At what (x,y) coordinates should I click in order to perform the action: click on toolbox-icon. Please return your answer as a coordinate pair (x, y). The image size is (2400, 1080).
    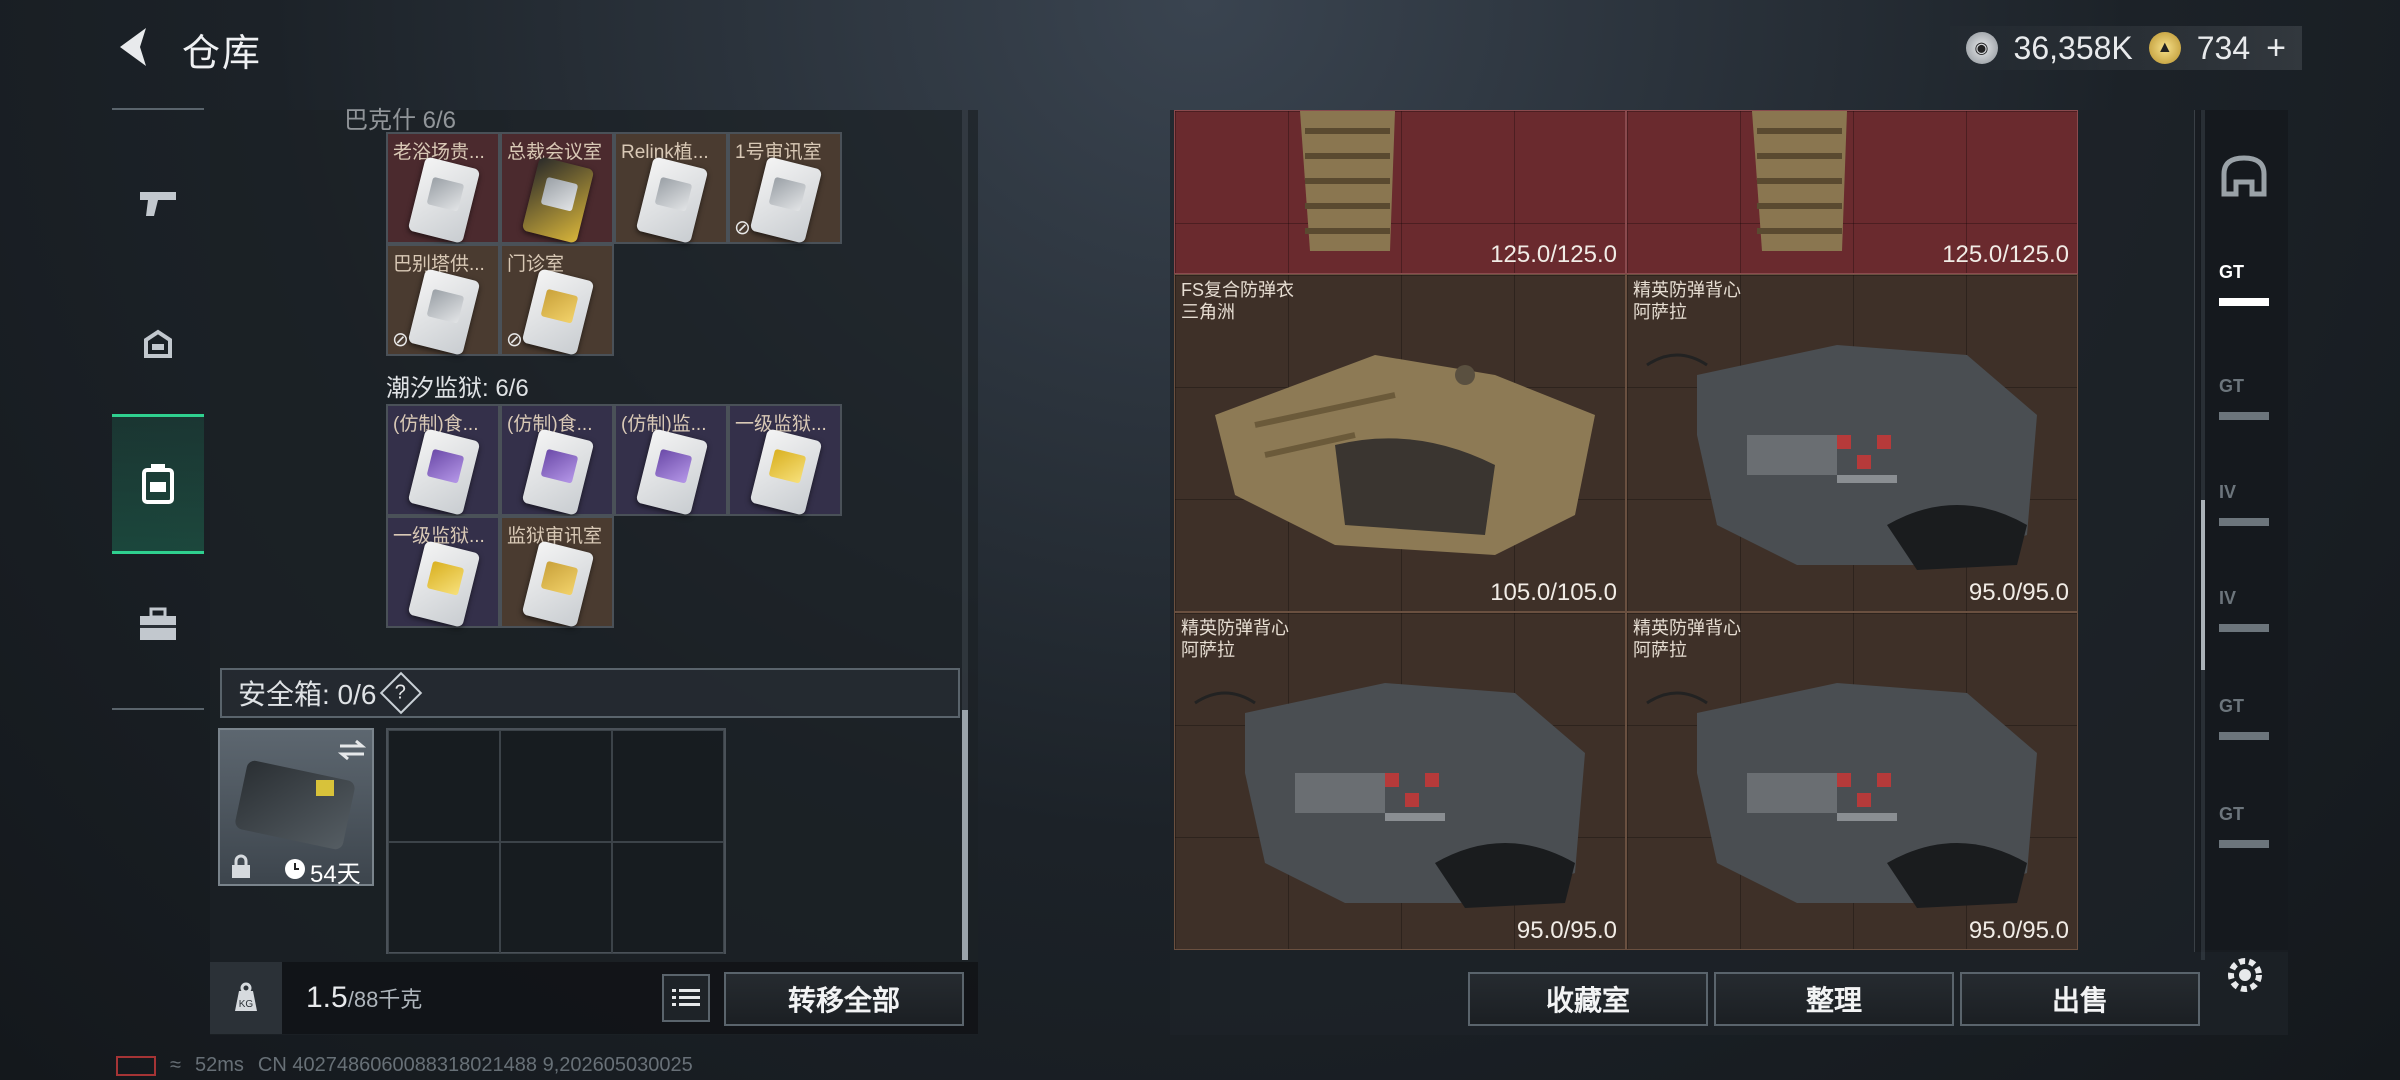
    Looking at the image, I should click on (158, 623).